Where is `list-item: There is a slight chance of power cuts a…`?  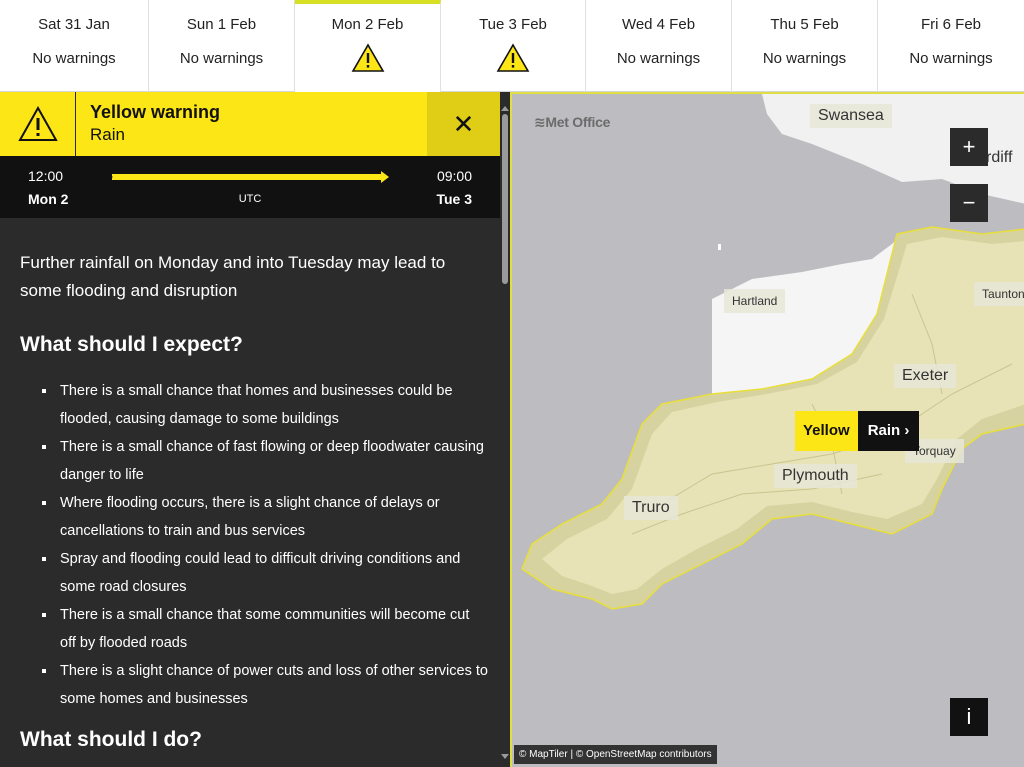 list-item: There is a slight chance of power cuts a… is located at coordinates (265, 685).